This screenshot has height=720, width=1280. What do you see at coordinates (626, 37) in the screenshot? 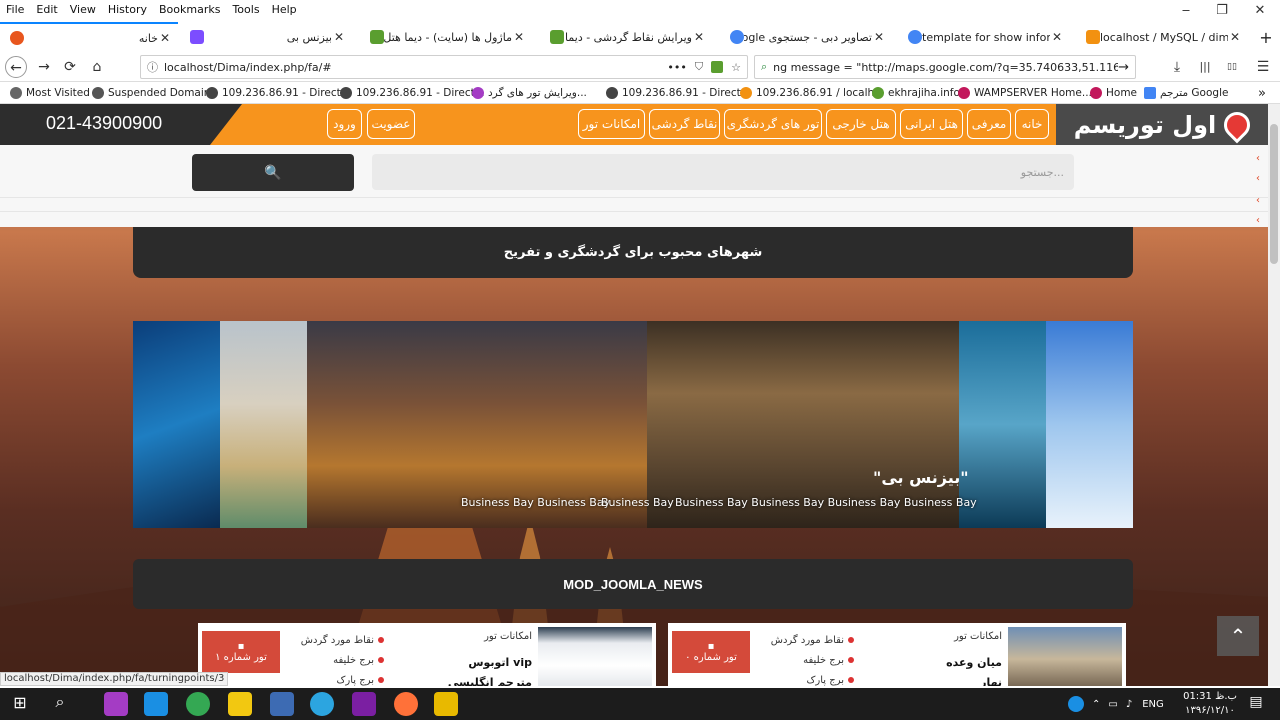
I see `tab-edit-points: ویرایش نقاط گردشی - دیما هتل ✕` at bounding box center [626, 37].